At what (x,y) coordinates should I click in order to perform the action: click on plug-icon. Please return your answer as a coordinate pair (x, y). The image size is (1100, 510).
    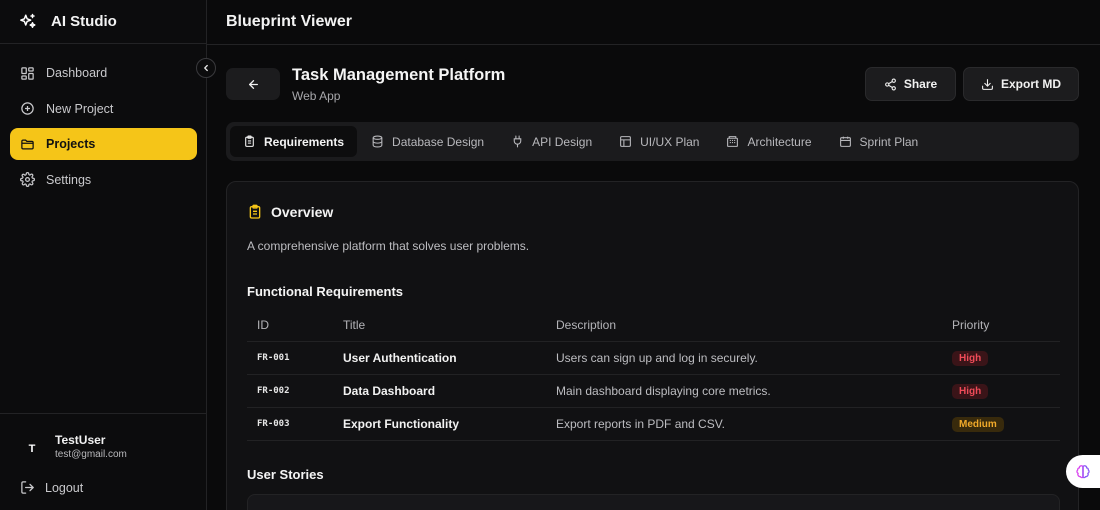
    Looking at the image, I should click on (517, 141).